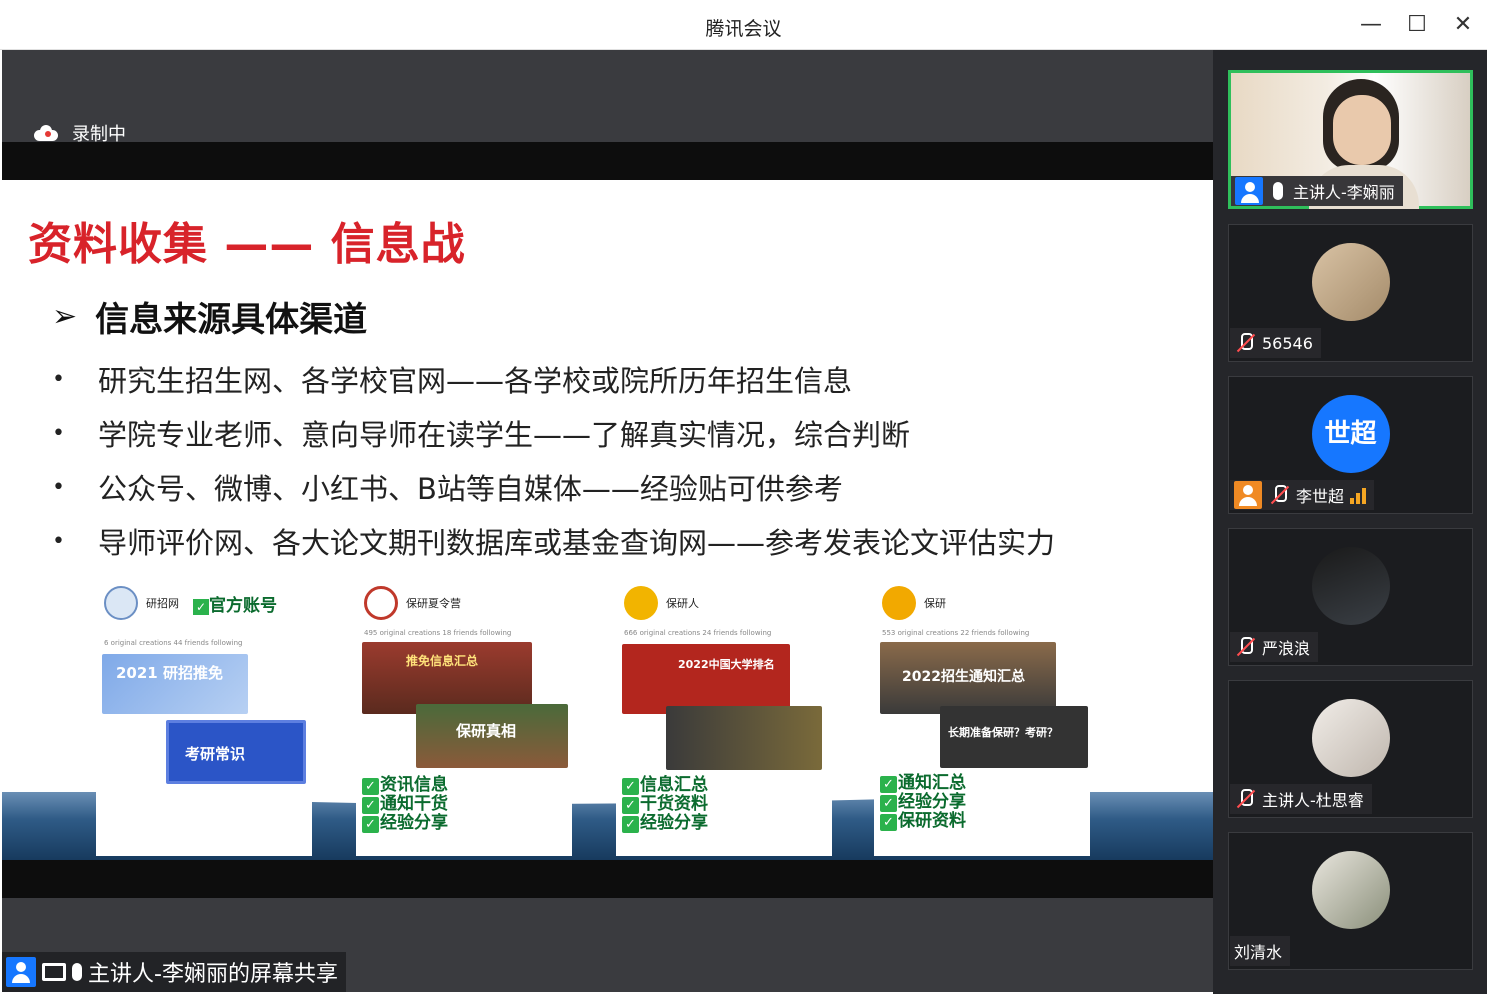 The width and height of the screenshot is (1487, 994). I want to click on participant-name: 刘清水, so click(1258, 952).